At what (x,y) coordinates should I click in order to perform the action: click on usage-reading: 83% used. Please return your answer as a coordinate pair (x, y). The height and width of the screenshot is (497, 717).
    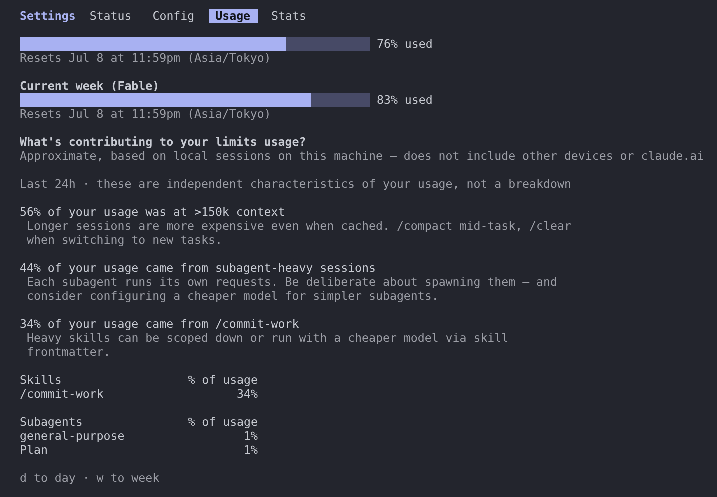
    Looking at the image, I should click on (405, 100).